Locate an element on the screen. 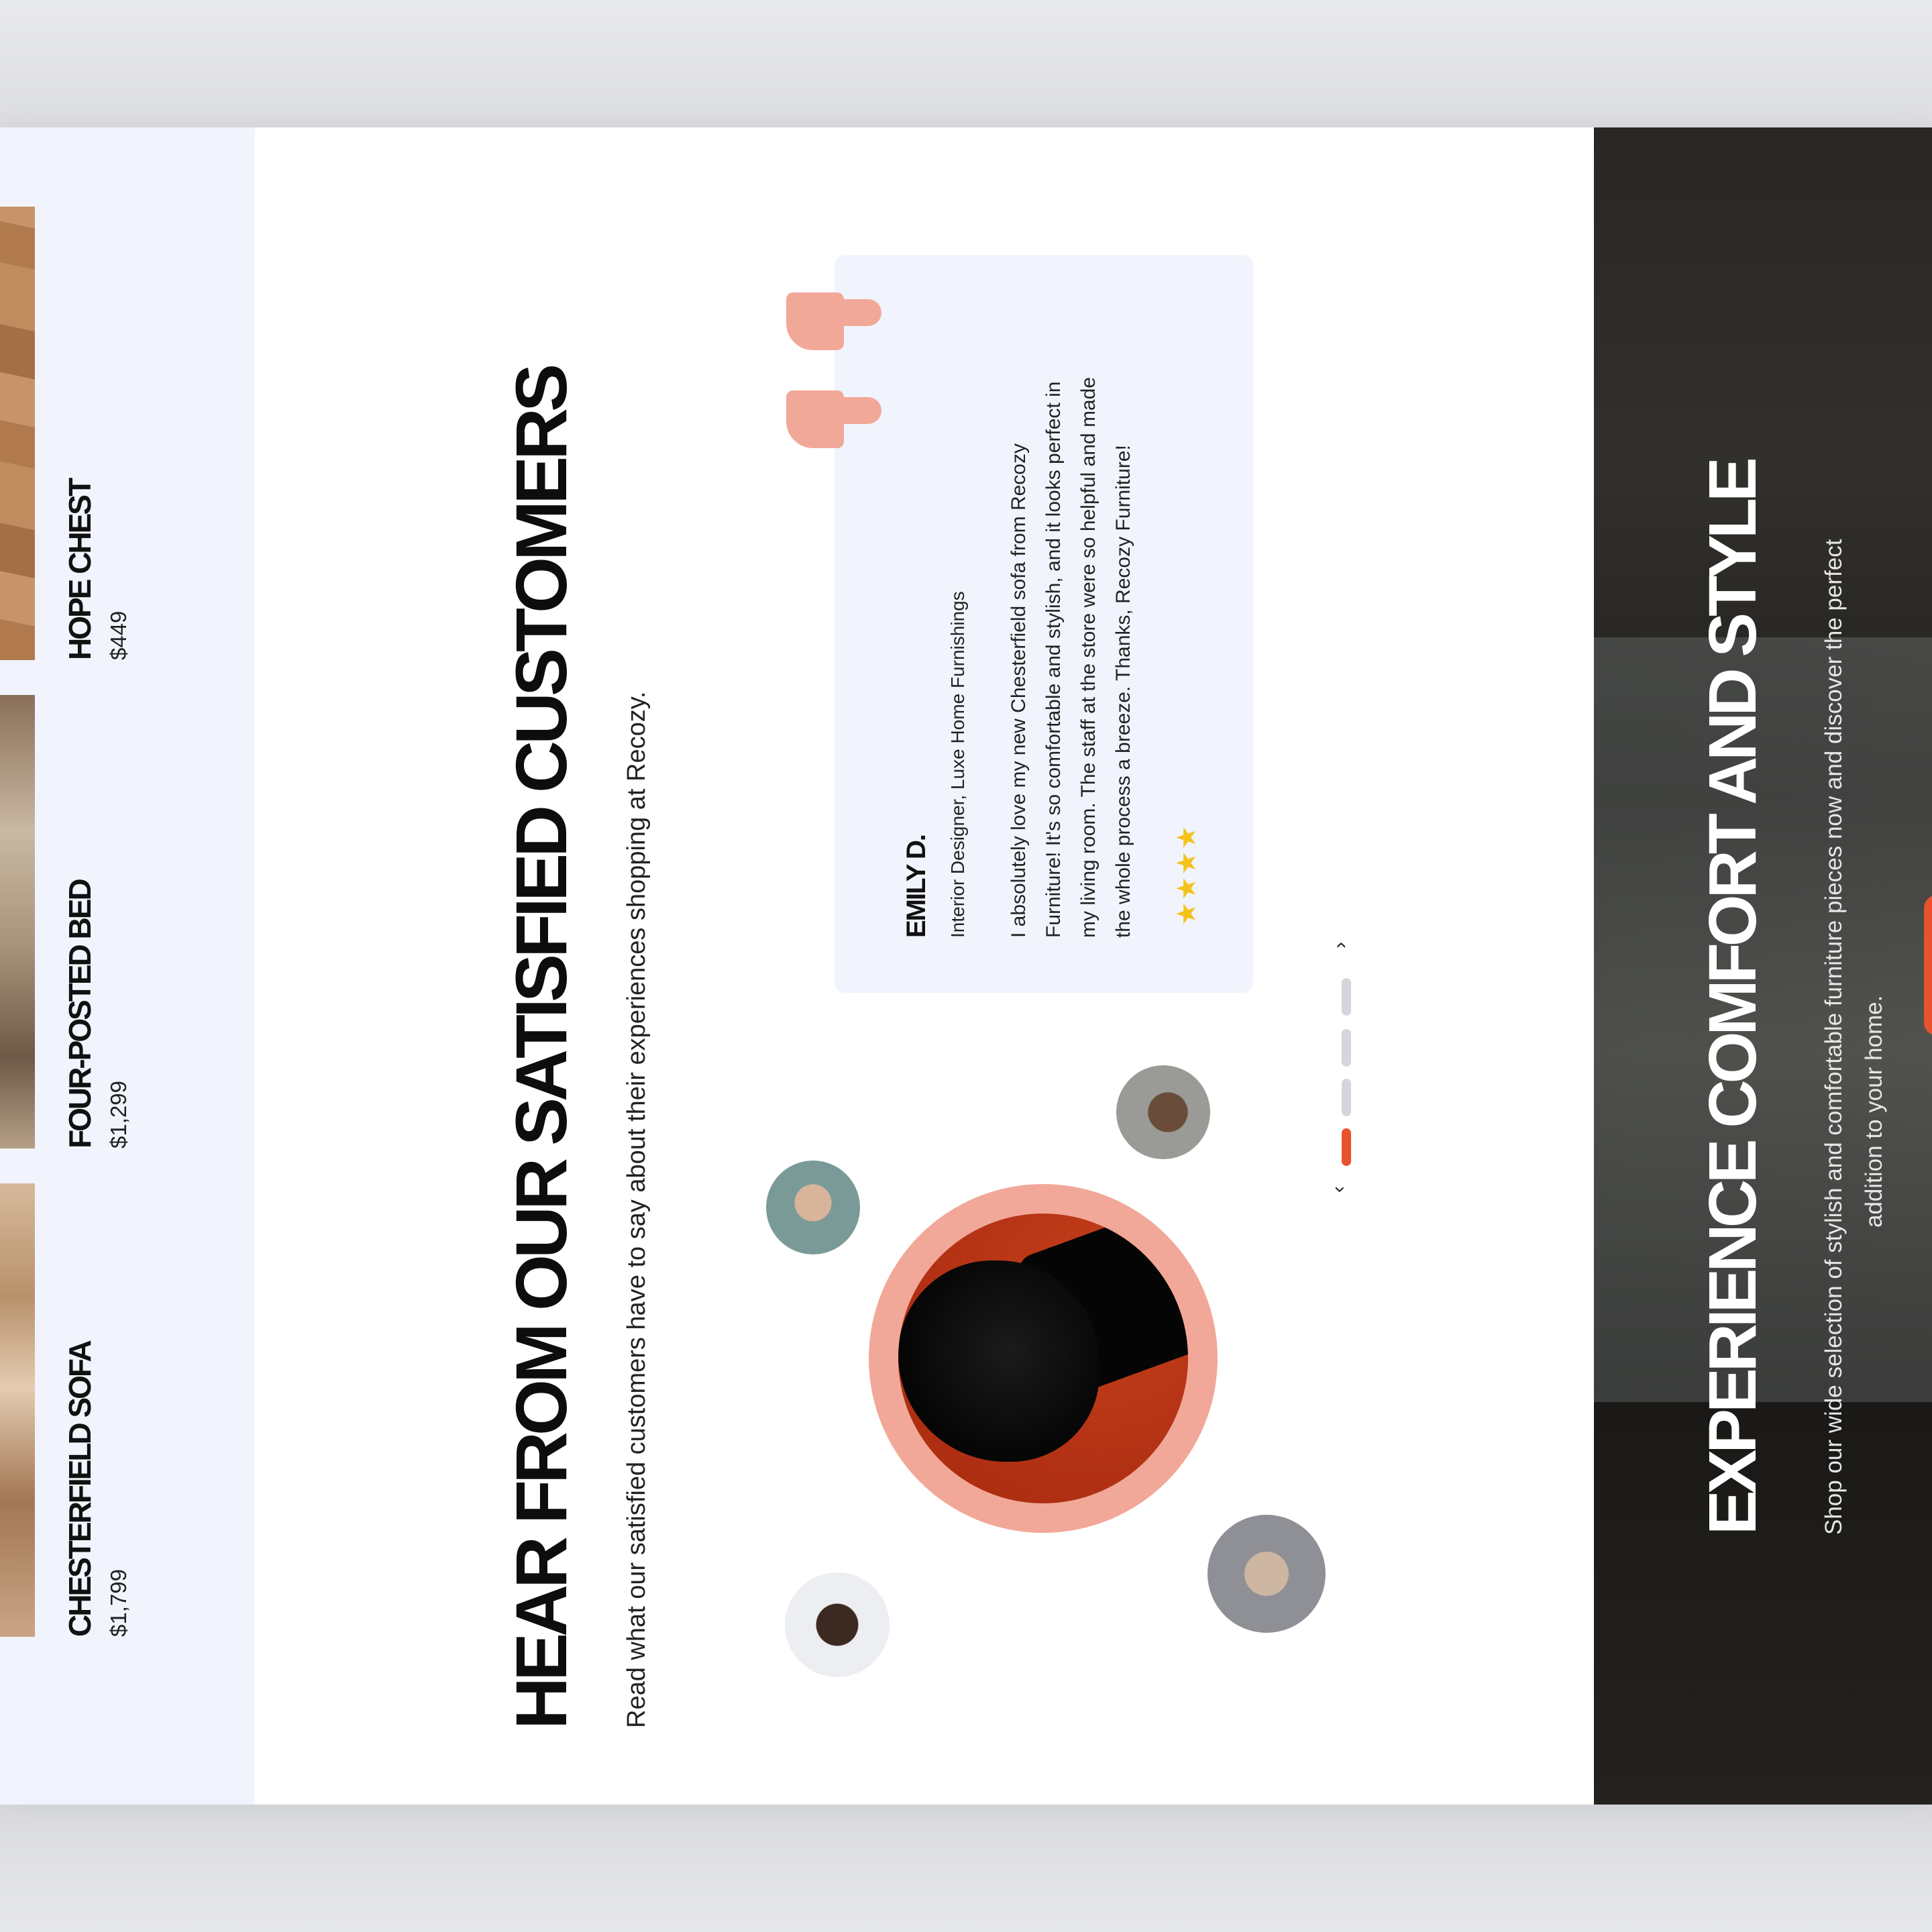 The height and width of the screenshot is (1932, 1932). chevron-down-icon: › is located at coordinates (1341, 1189).